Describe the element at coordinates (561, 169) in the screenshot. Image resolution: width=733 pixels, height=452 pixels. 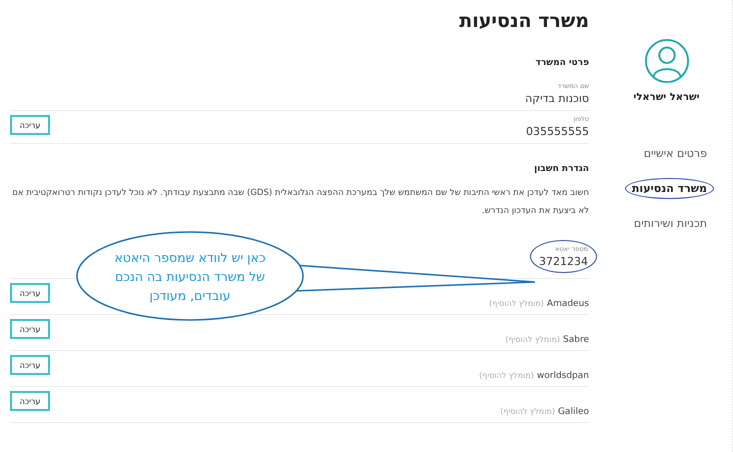
I see `section-title: הגדרת חשבון` at that location.